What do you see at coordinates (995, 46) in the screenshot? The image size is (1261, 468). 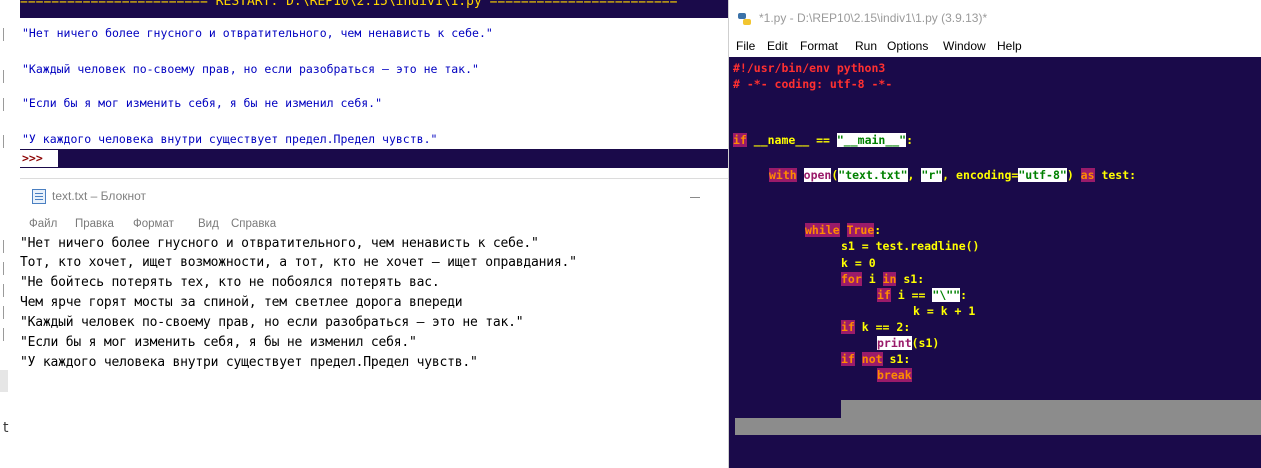 I see `editor-menubar: File Edit Format Run Options Window Help` at bounding box center [995, 46].